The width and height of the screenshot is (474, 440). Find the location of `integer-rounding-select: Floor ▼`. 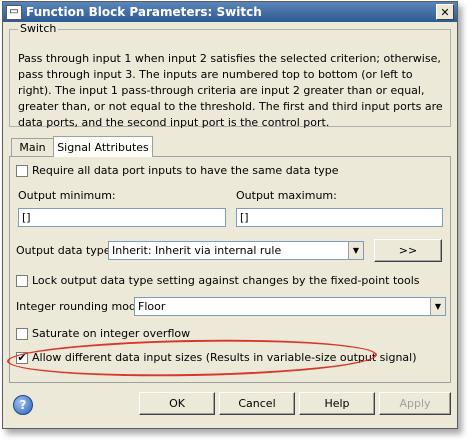

integer-rounding-select: Floor ▼ is located at coordinates (290, 306).